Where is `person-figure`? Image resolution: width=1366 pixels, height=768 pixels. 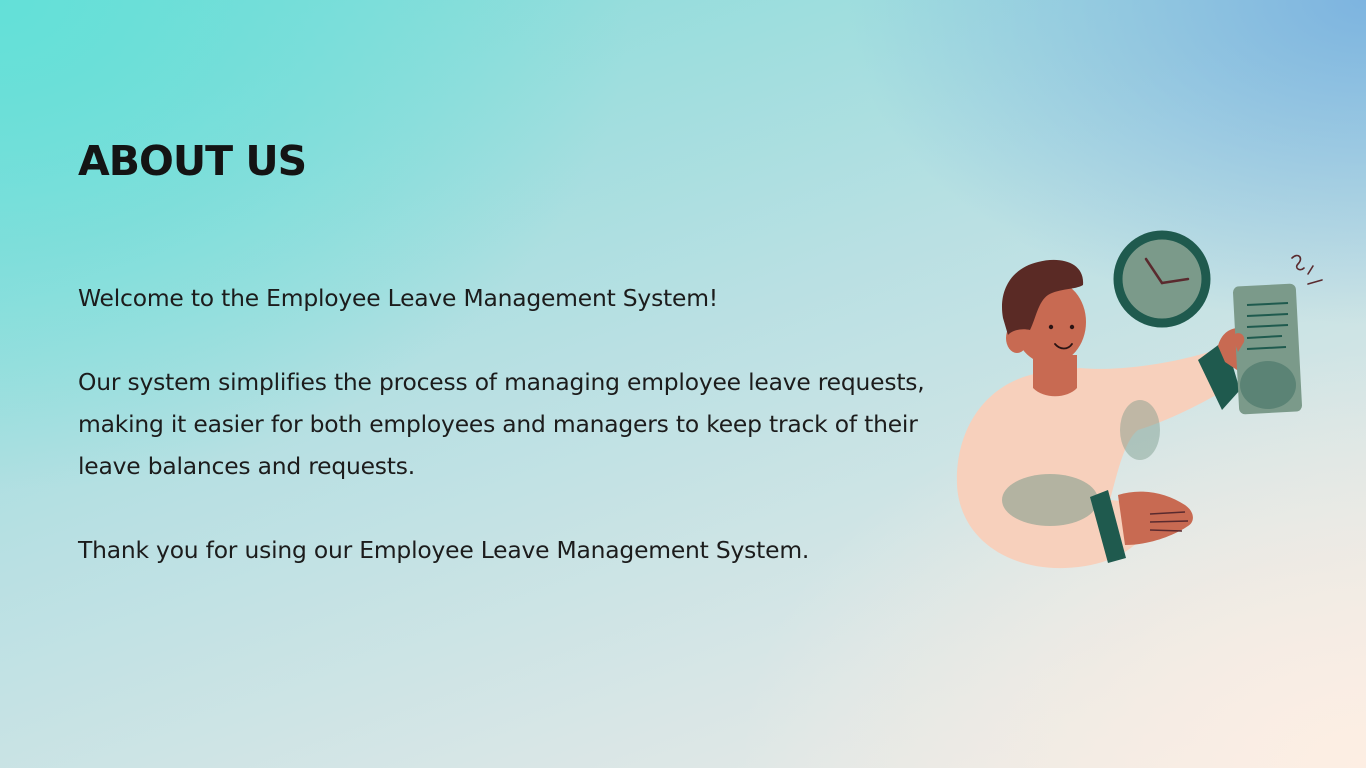 person-figure is located at coordinates (1103, 414).